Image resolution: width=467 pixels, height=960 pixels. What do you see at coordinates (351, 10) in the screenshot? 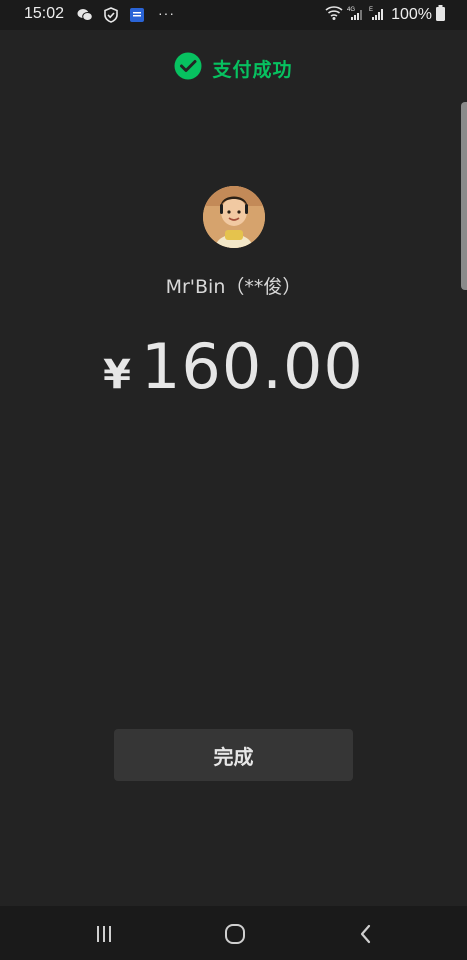
I see `svg-text: 4G` at bounding box center [351, 10].